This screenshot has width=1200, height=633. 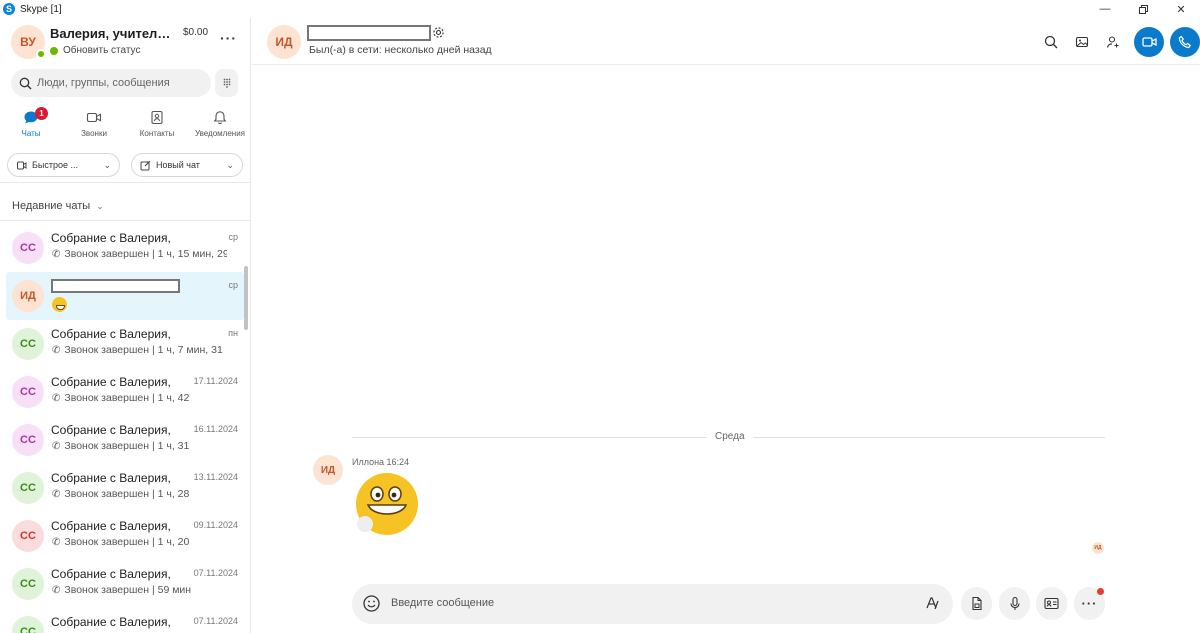 I want to click on chat-last-message: ✆ Звонок завершен | 59 мин, so click(x=139, y=590).